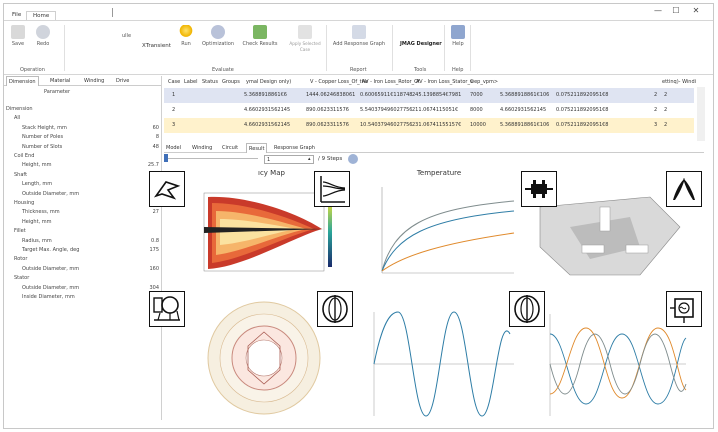 The image size is (718, 432). What do you see at coordinates (331, 95) in the screenshot?
I see `table-cell: 1444.06246838061` at bounding box center [331, 95].